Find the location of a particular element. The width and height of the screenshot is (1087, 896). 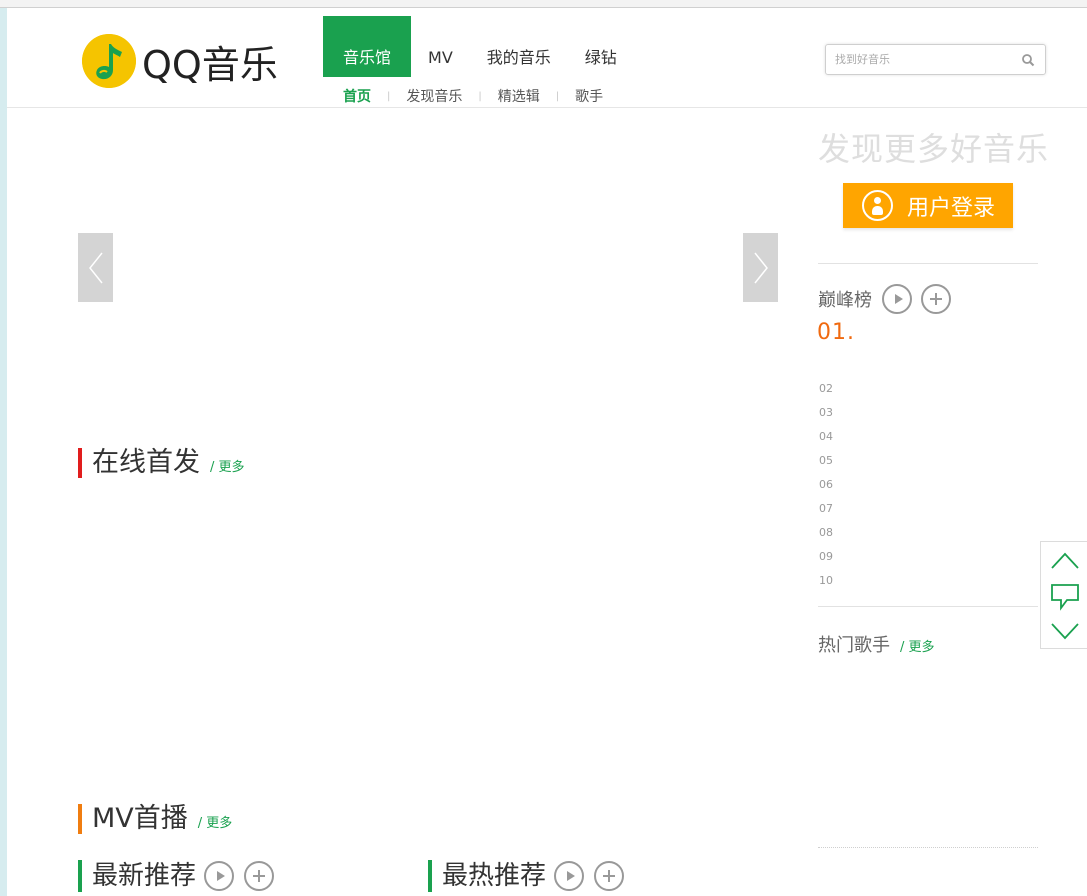

feedback-icon is located at coordinates (1065, 596).